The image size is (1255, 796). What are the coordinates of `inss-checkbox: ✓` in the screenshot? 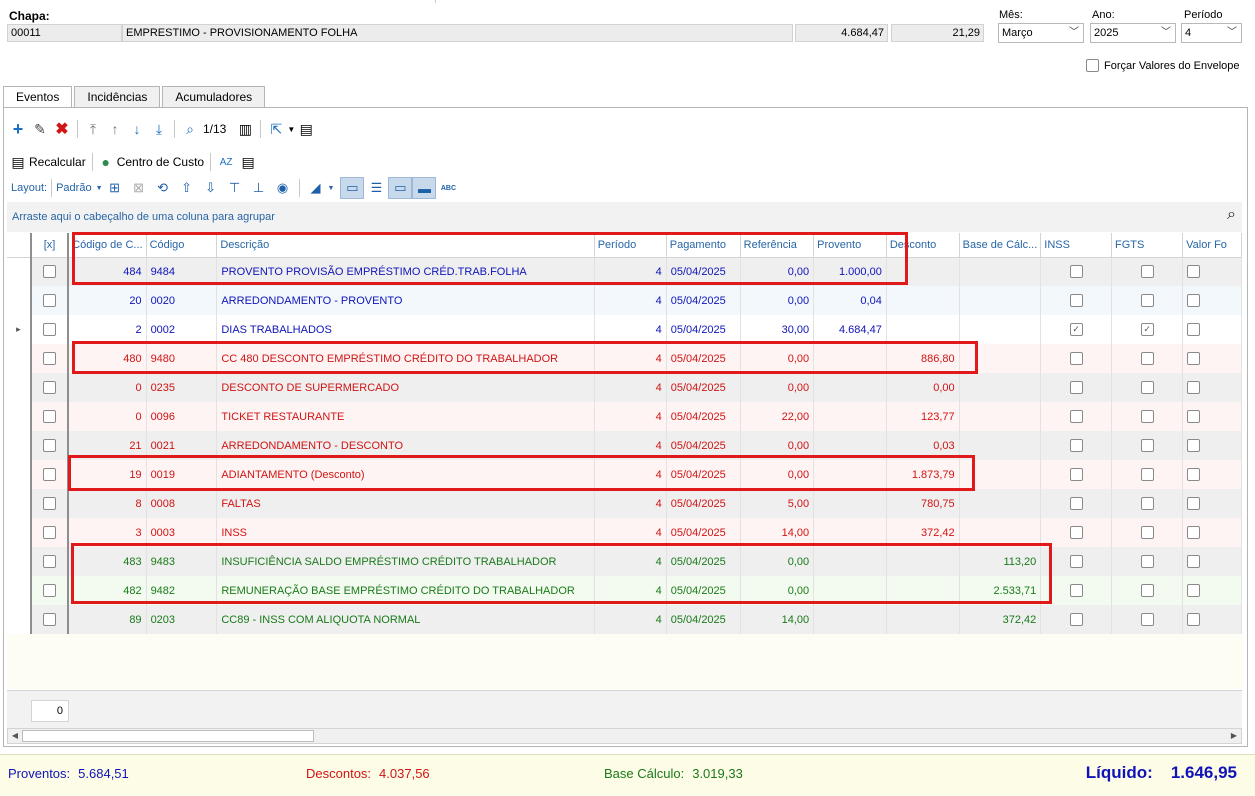 It's located at (1076, 329).